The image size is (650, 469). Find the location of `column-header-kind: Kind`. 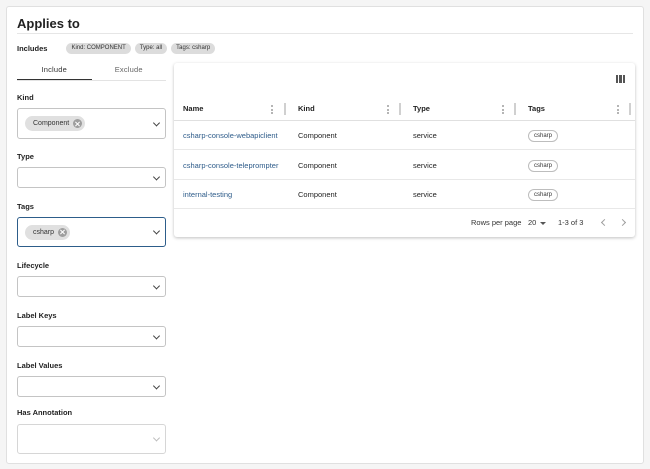

column-header-kind: Kind is located at coordinates (306, 109).